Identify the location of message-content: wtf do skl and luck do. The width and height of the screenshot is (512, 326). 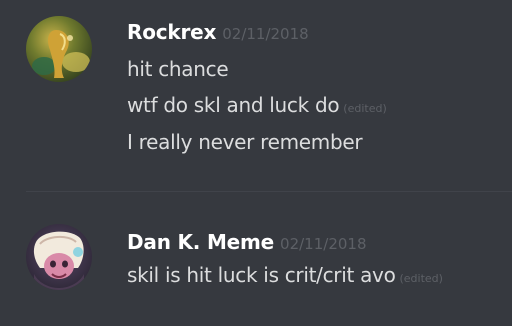
(233, 105).